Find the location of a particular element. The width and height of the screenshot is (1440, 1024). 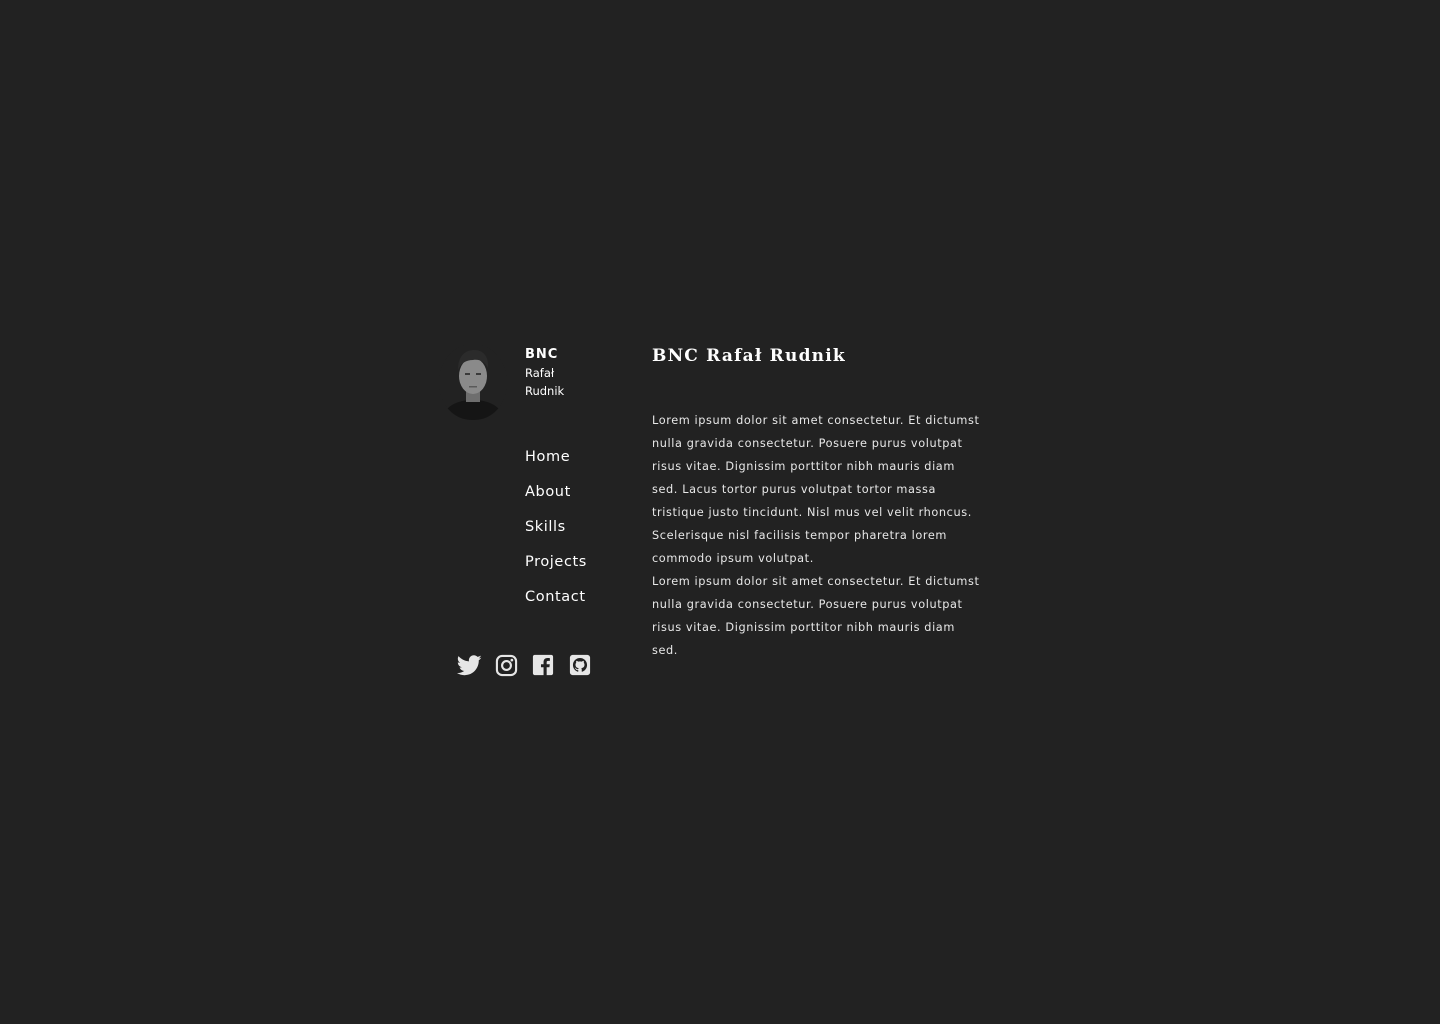

brand-block: BNC Rafał Rudnik is located at coordinates (580, 373).